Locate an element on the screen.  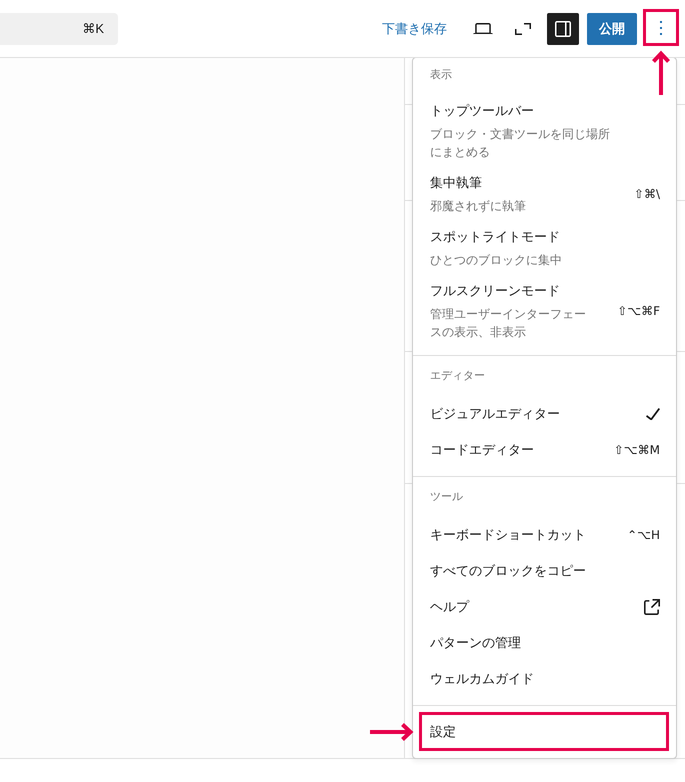
menu-item: 設定 is located at coordinates (544, 731).